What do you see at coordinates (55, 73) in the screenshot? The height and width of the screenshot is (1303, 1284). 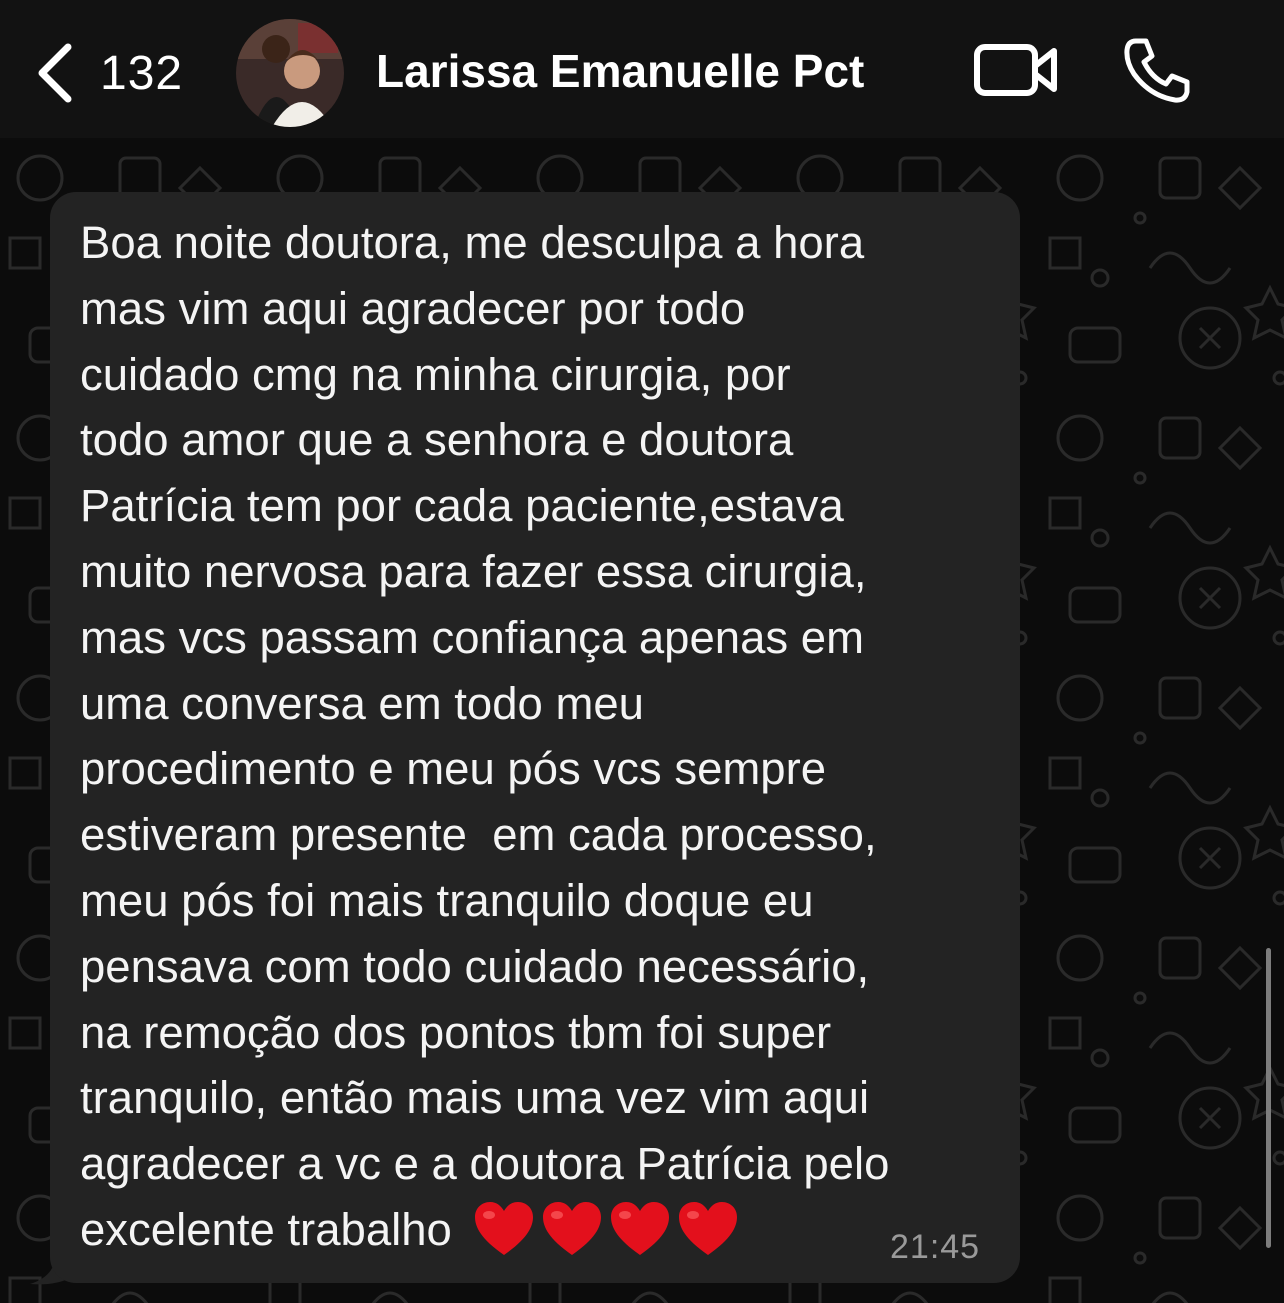 I see `chevron-left-icon` at bounding box center [55, 73].